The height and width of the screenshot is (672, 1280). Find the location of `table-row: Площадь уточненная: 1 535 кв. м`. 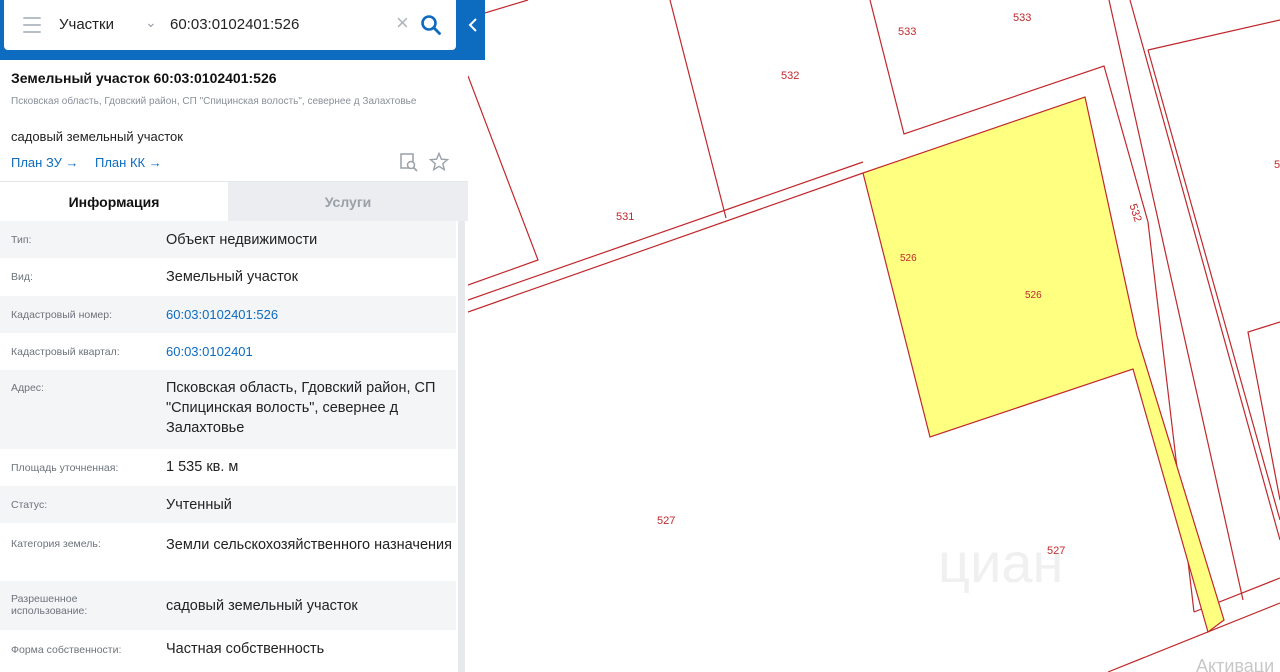

table-row: Площадь уточненная: 1 535 кв. м is located at coordinates (228, 467).